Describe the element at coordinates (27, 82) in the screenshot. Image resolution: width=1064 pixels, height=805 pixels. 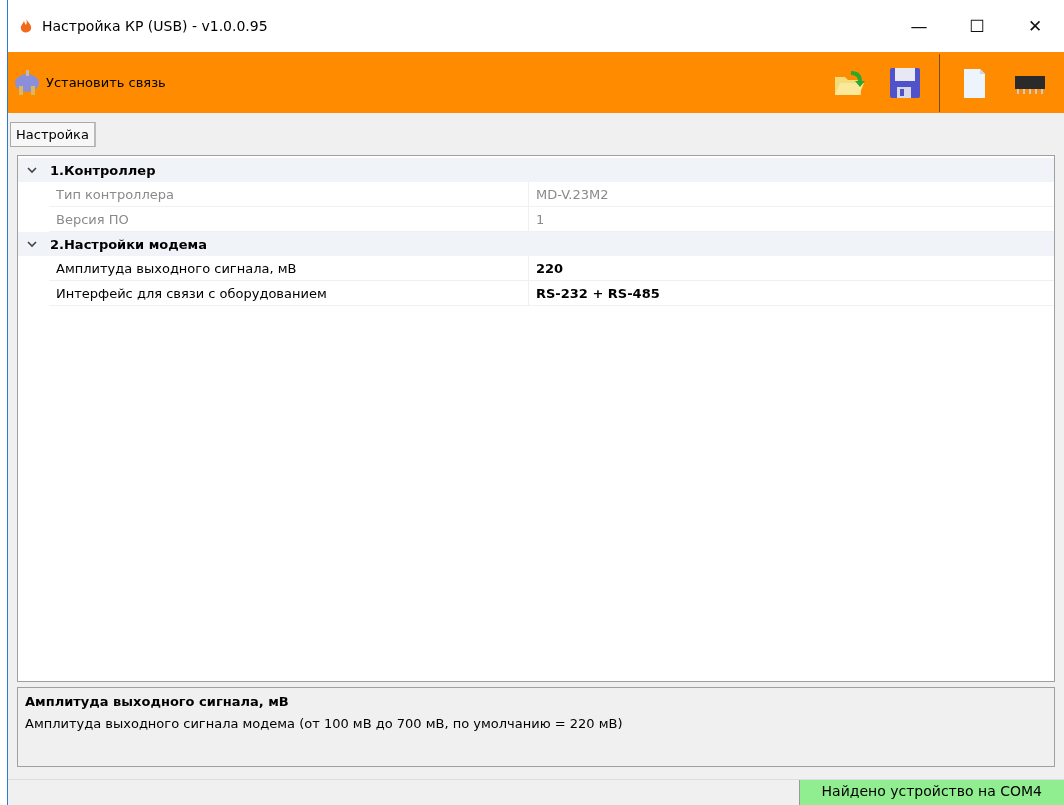
I see `plug-icon` at that location.